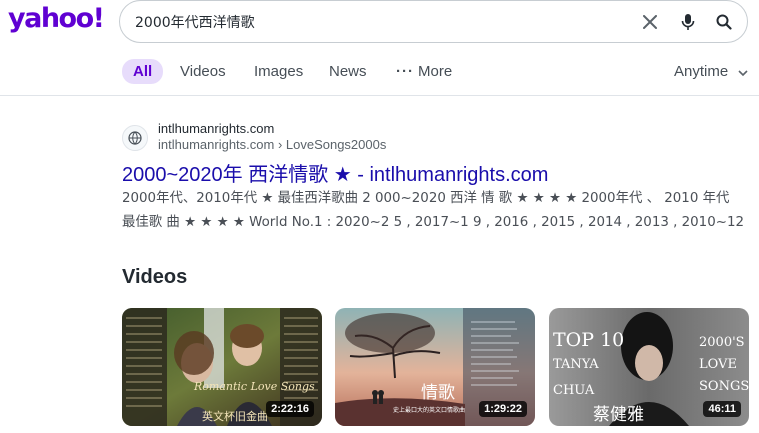 This screenshot has height=433, width=759. I want to click on globe-icon, so click(135, 138).